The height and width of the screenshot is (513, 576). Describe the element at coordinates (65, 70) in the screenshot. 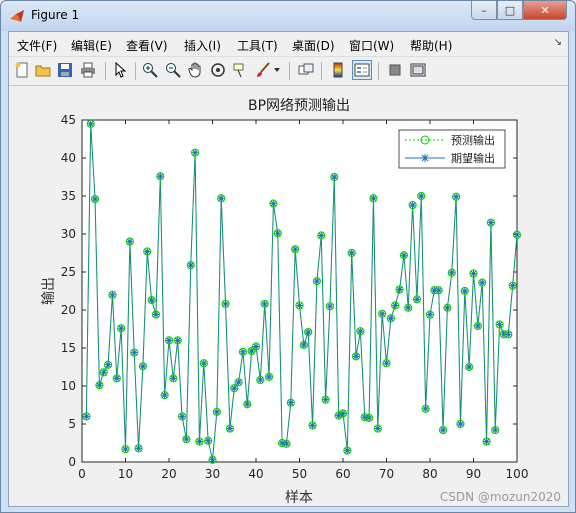

I see `save-icon` at that location.